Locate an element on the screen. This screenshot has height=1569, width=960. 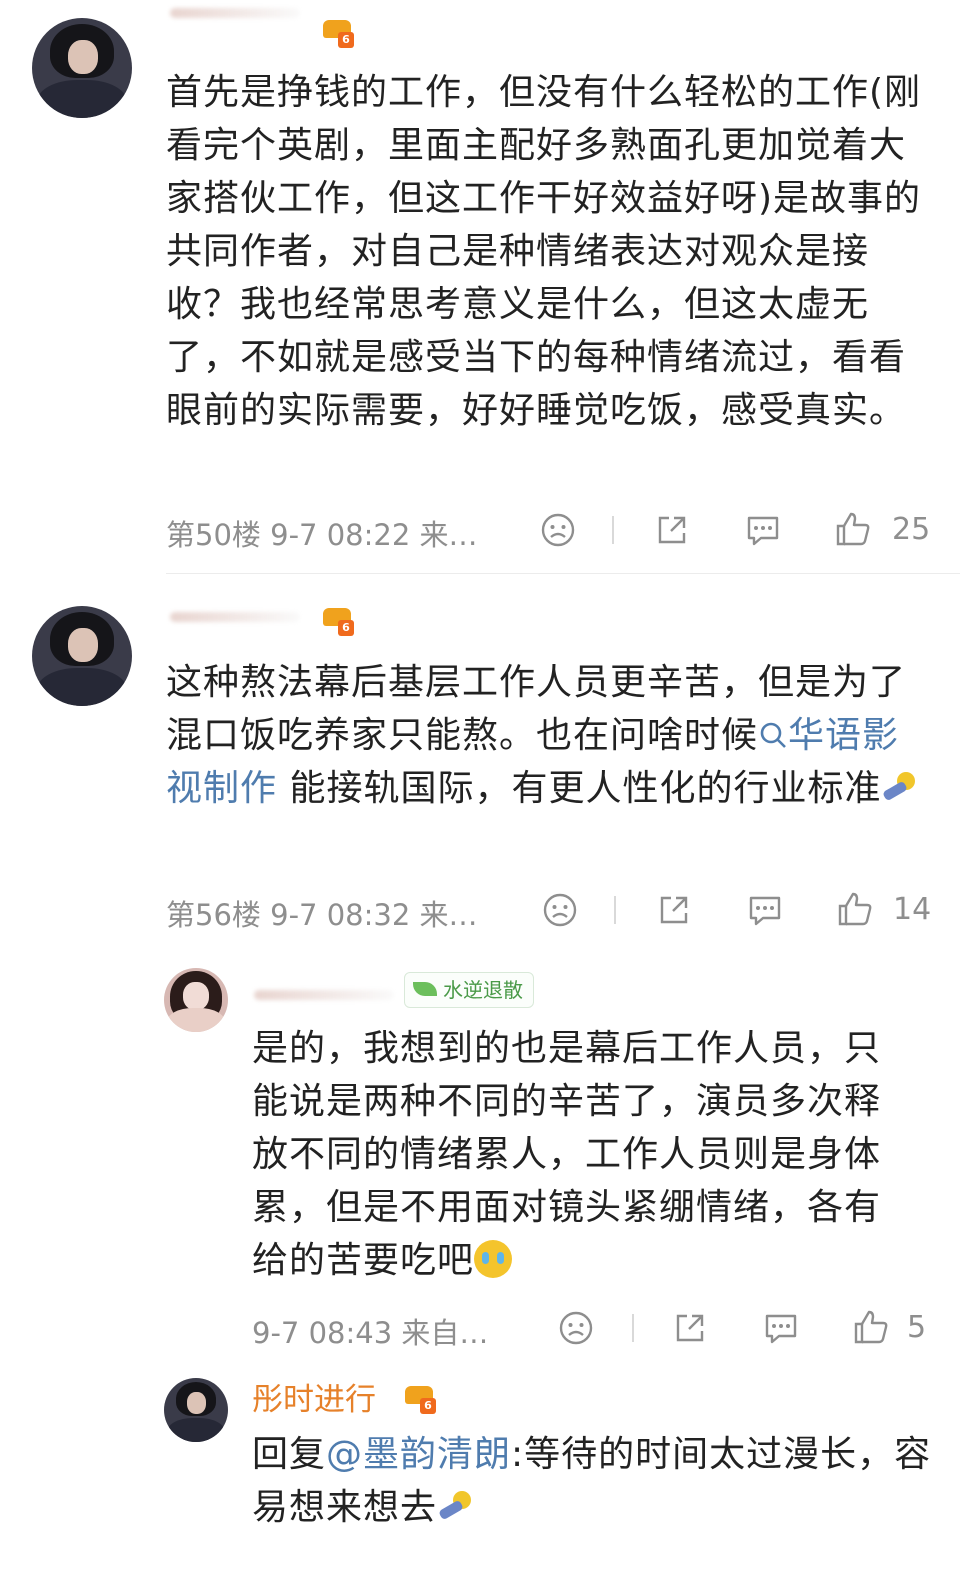
username: 彤时进行 is located at coordinates (314, 1396).